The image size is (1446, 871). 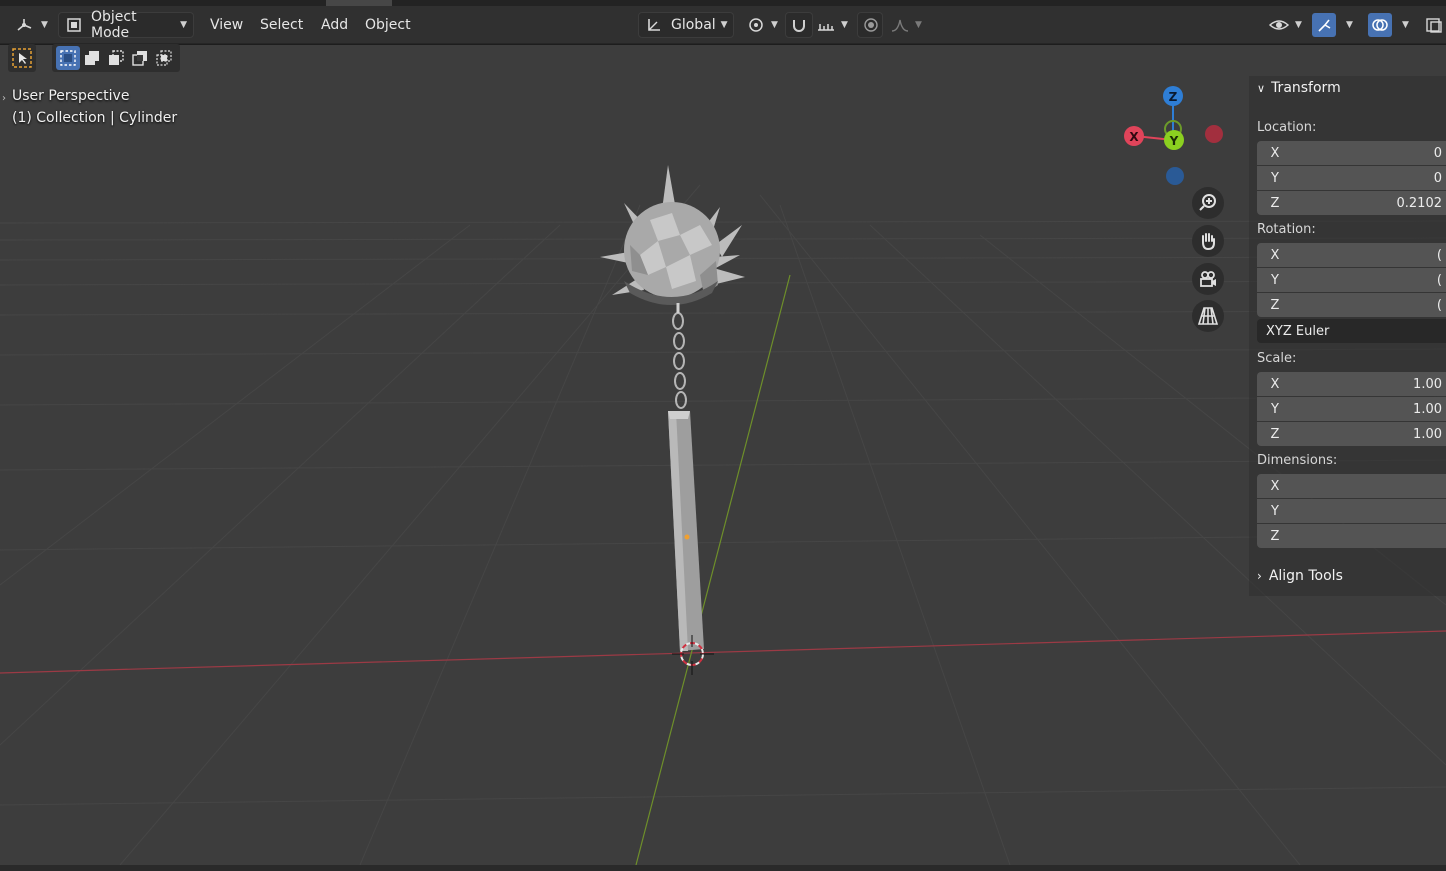 I want to click on flail-model, so click(x=672, y=408).